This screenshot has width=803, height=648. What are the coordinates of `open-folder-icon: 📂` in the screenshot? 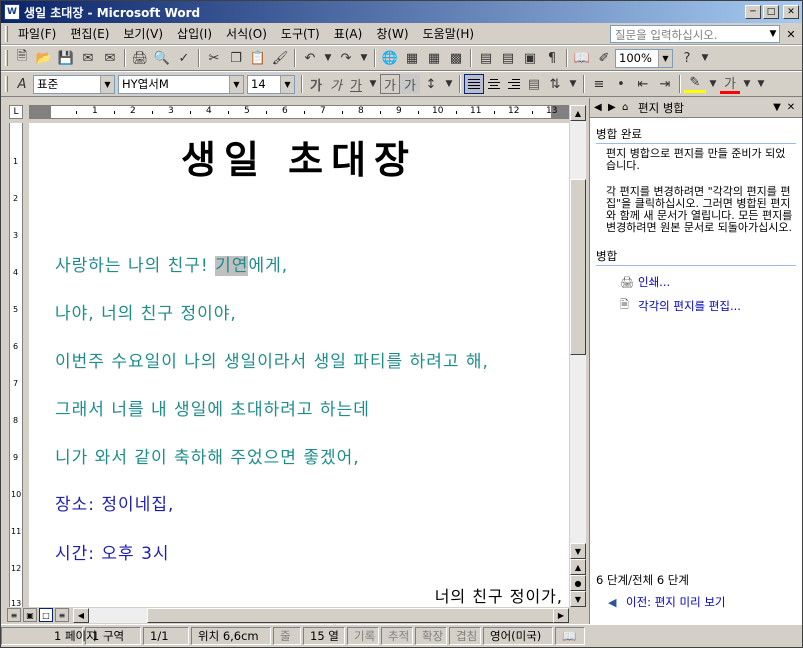 It's located at (44, 58).